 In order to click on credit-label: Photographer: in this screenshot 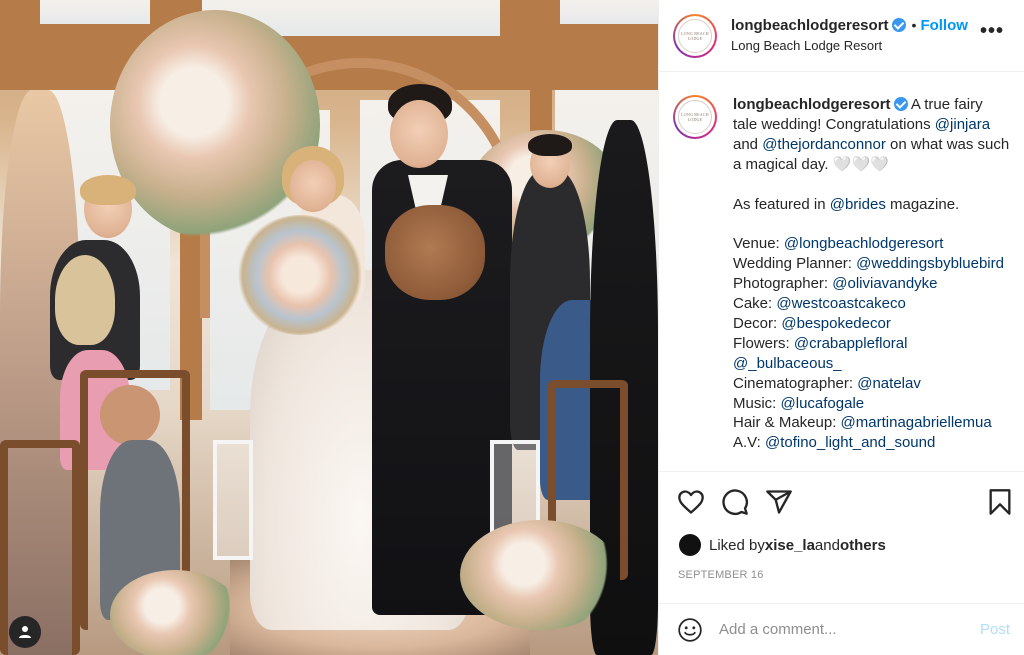, I will do `click(783, 284)`.